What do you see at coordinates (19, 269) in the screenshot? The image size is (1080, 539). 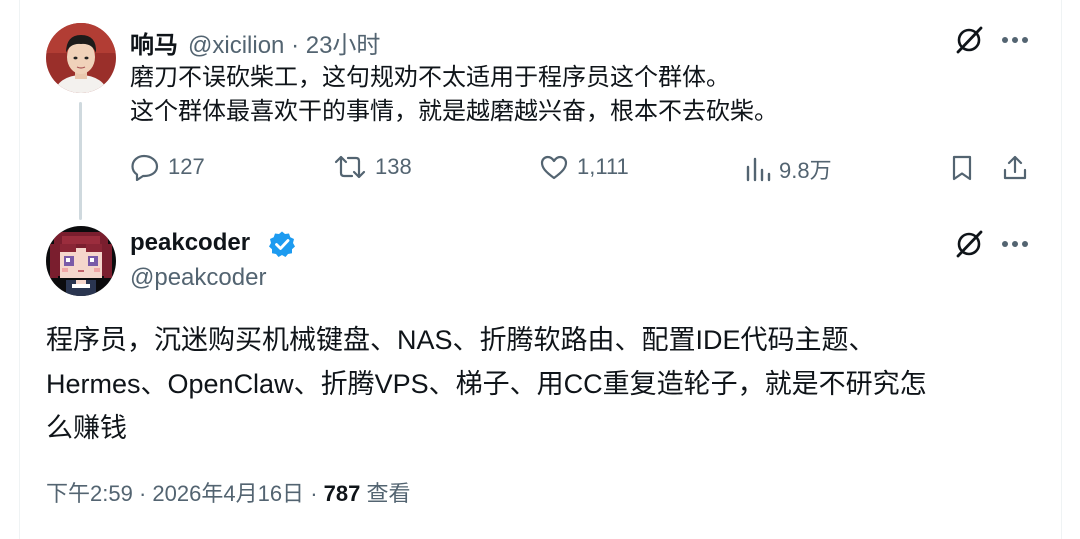 I see `frame-border-left` at bounding box center [19, 269].